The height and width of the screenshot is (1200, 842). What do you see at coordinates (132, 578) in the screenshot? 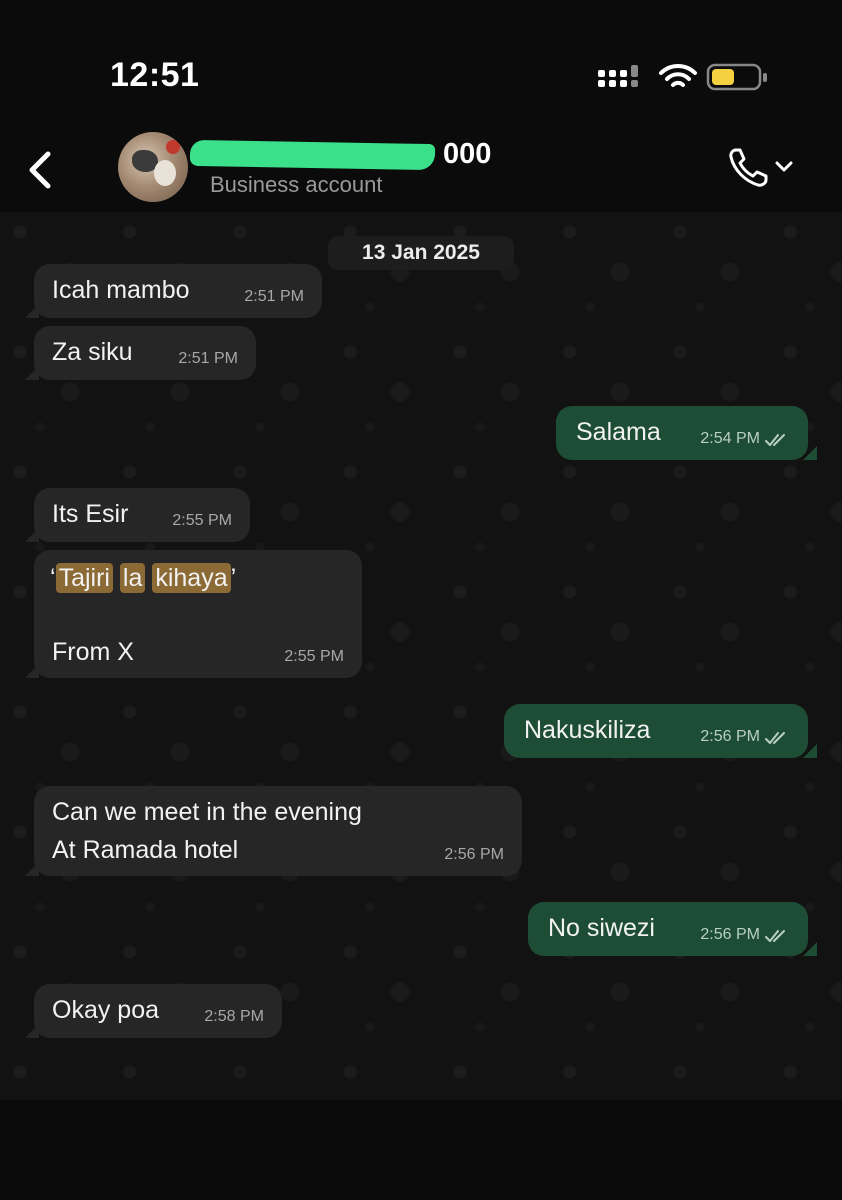
I see `highlighted-word: la` at bounding box center [132, 578].